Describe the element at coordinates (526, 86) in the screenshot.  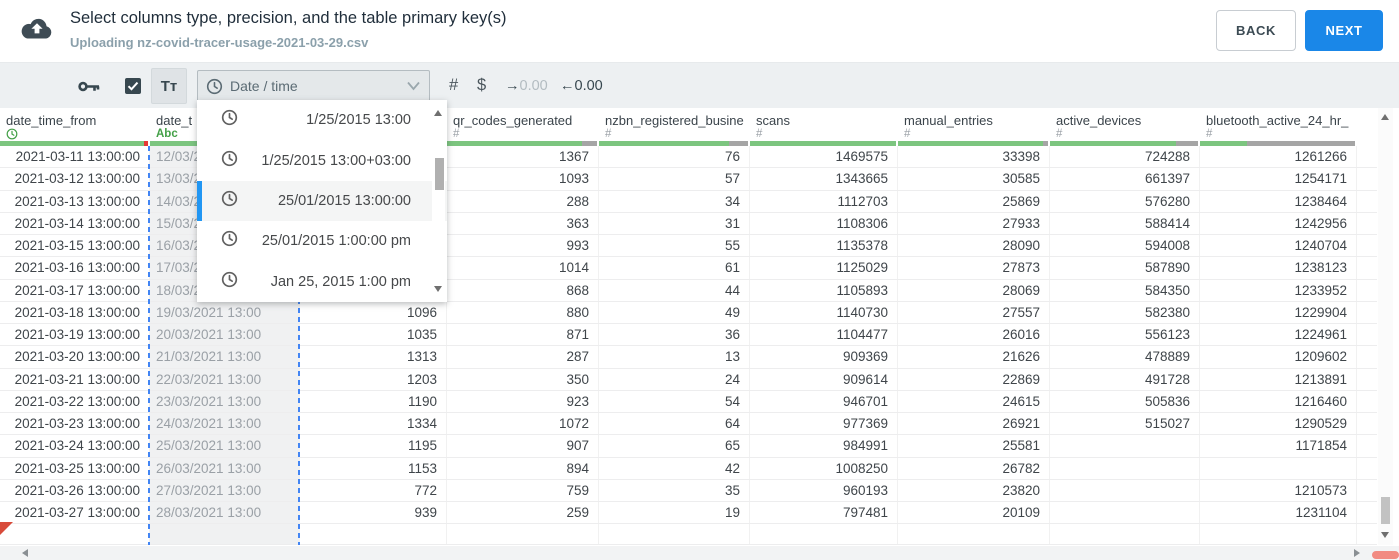
I see `increase-precision-button: → 0.00` at that location.